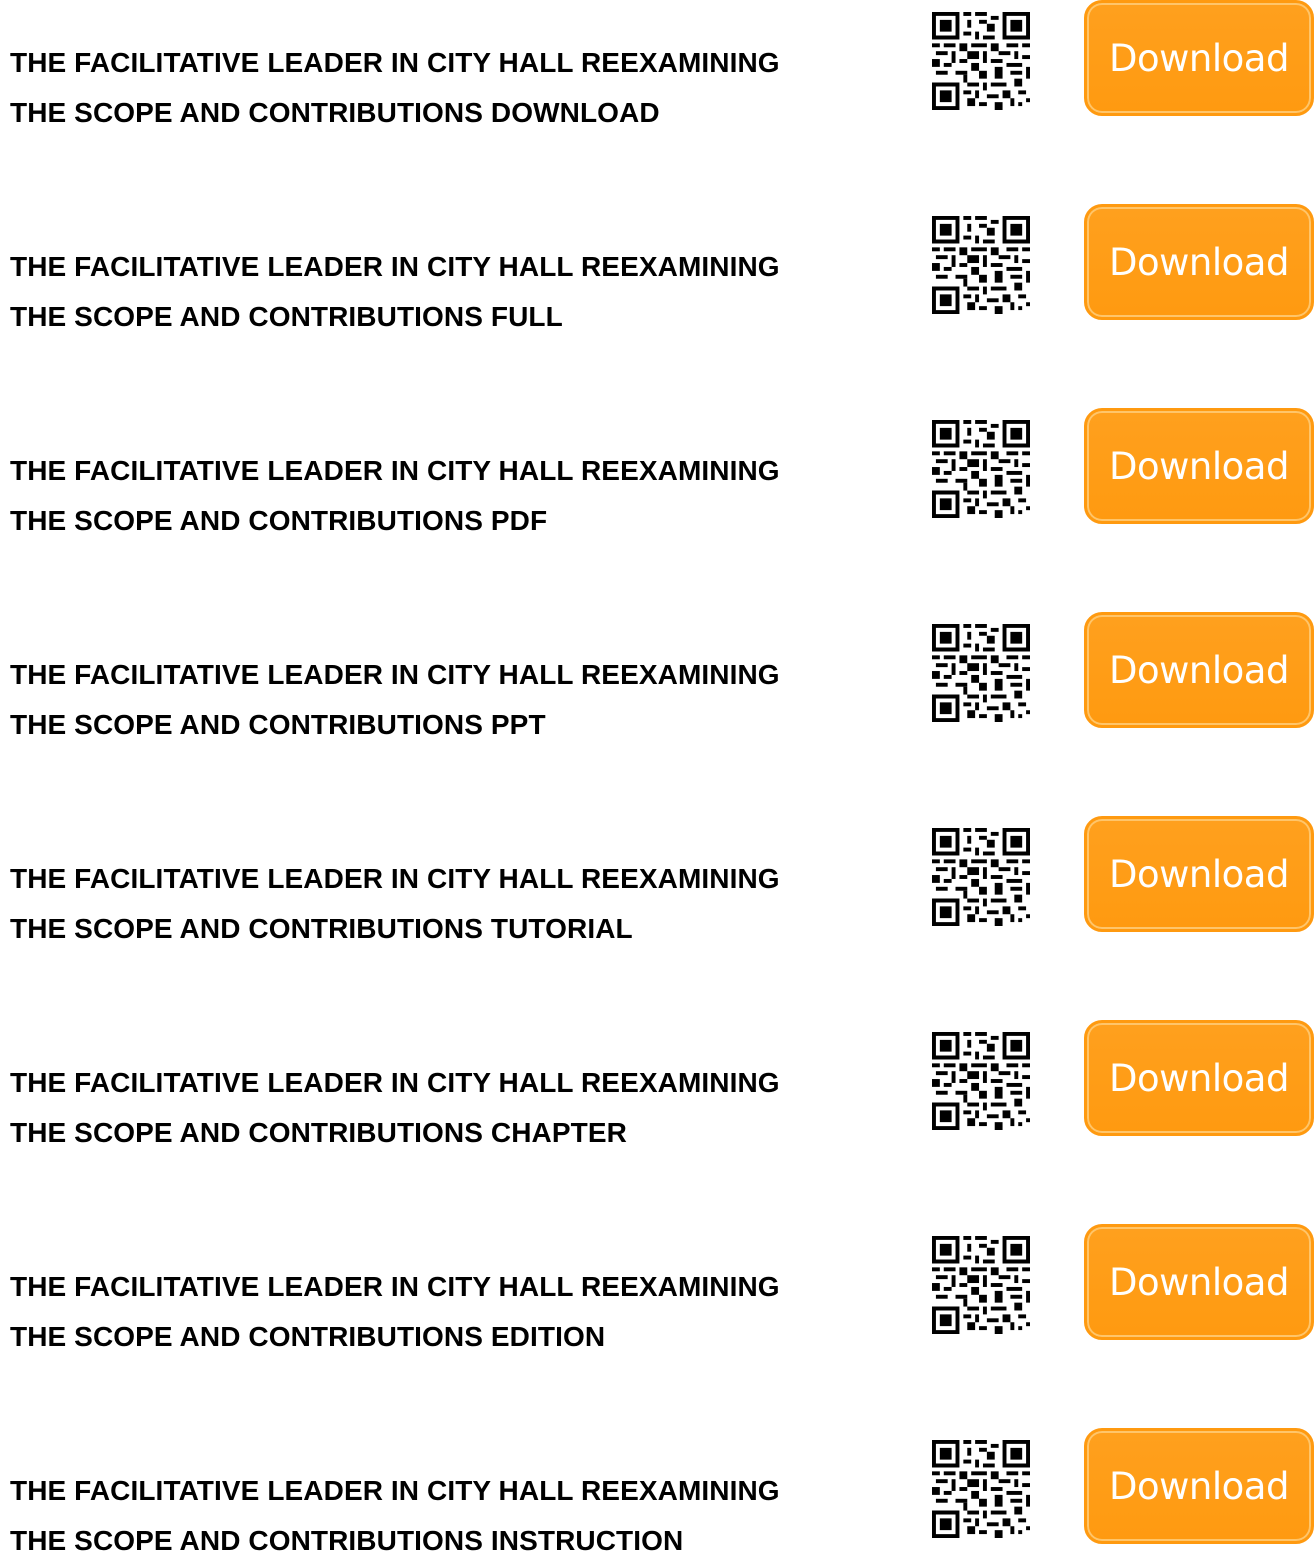  I want to click on item-title-line-2: THE SCOPE AND CONTRIBUTIONS PDF, so click(279, 520).